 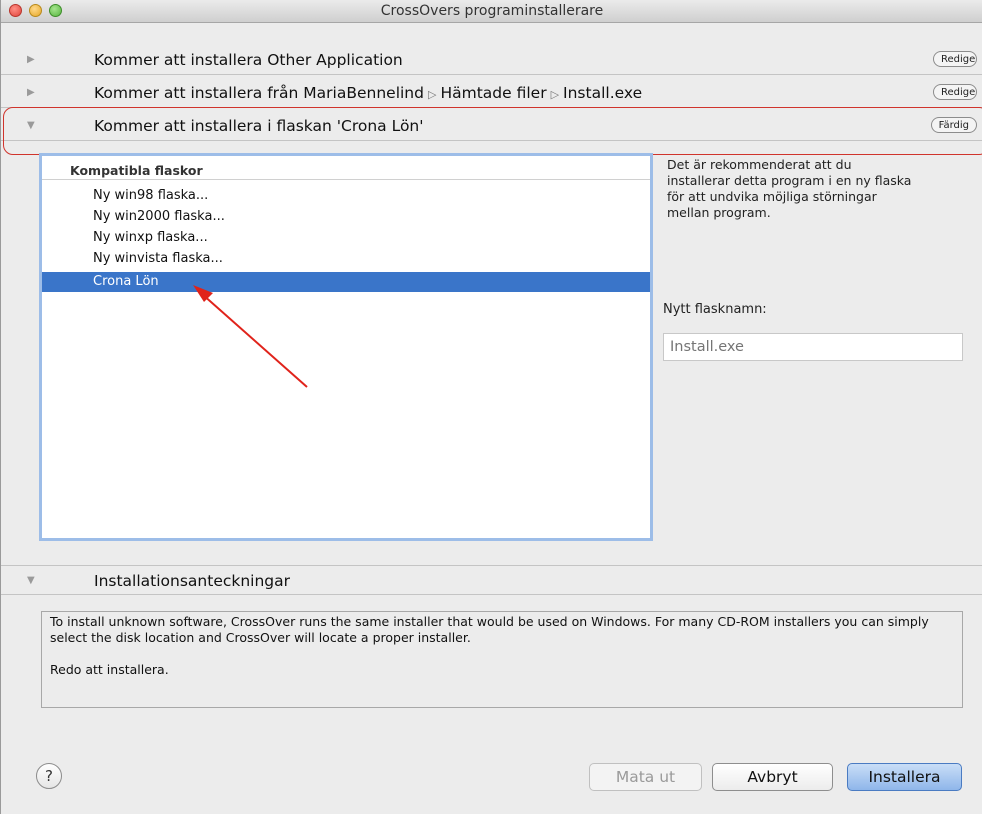 I want to click on path-segment: Hämtade filer, so click(x=493, y=93).